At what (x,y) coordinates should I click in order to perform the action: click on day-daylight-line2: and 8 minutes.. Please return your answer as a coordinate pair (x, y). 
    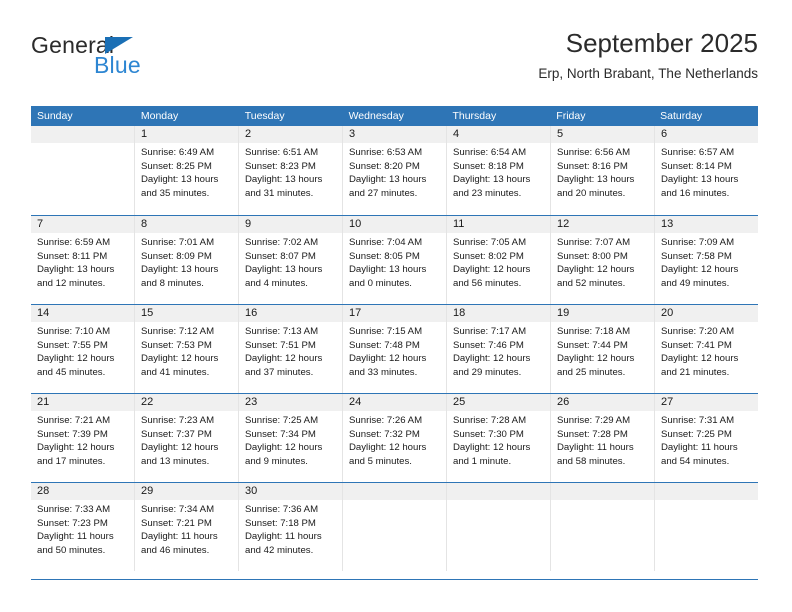
    Looking at the image, I should click on (172, 283).